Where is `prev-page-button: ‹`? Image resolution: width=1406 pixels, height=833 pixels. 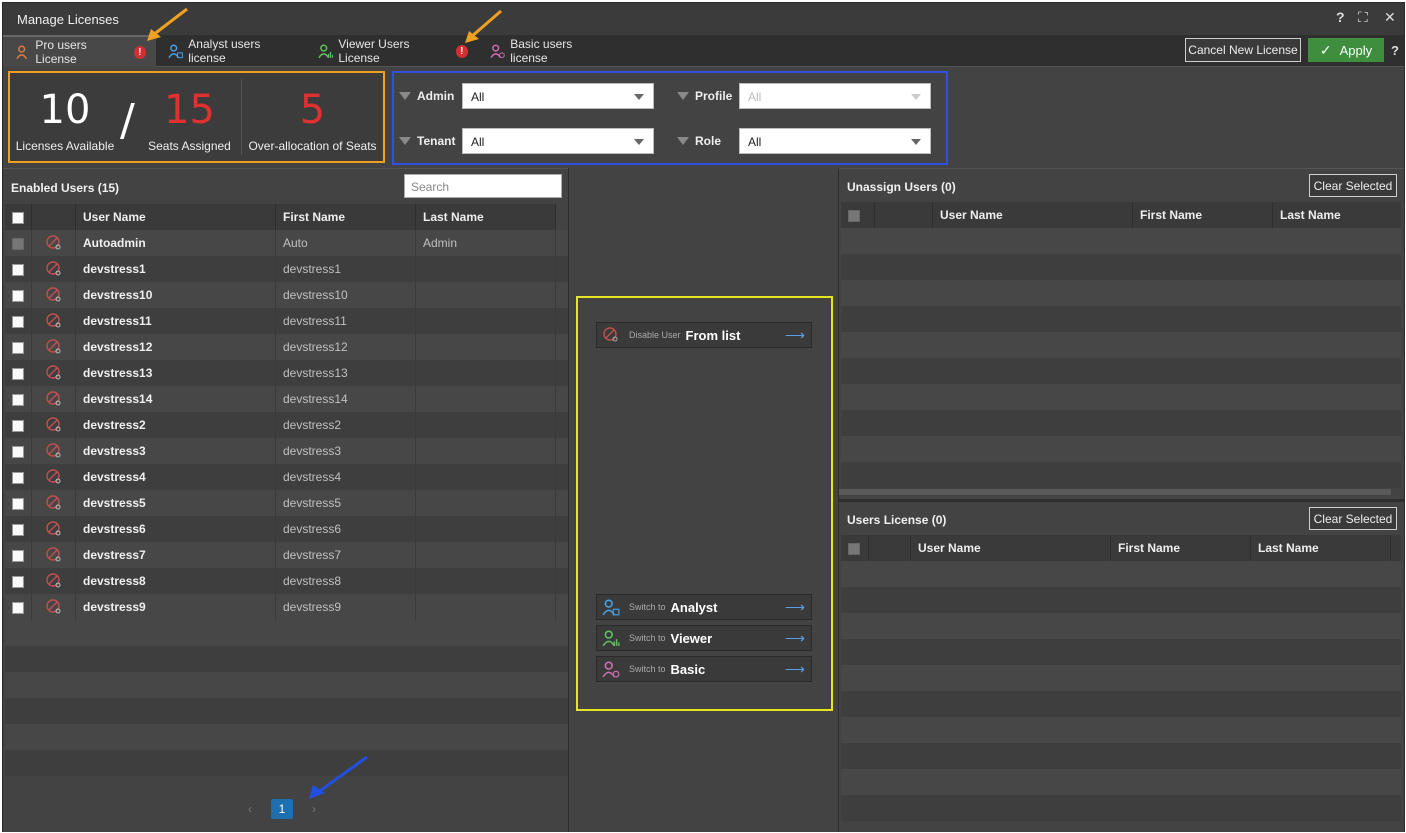 prev-page-button: ‹ is located at coordinates (250, 809).